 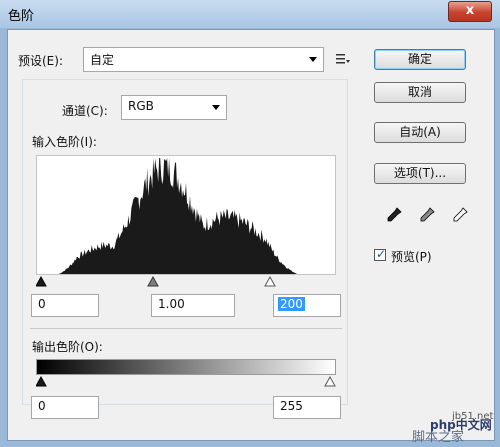 I want to click on input-midtone-value: 1.00, so click(x=171, y=304).